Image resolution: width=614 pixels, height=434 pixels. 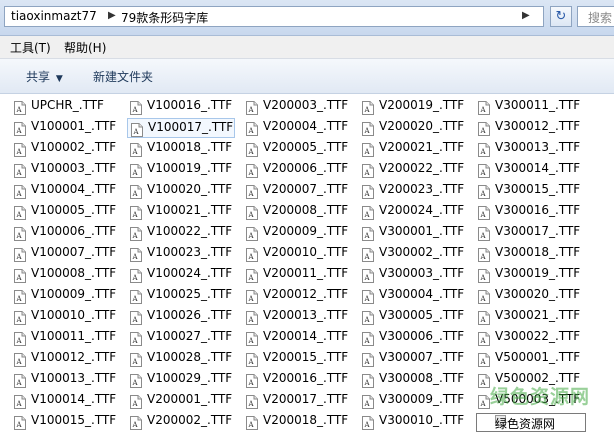 I want to click on command-bar: 共享 ▼ 新建文件夹, so click(x=307, y=76).